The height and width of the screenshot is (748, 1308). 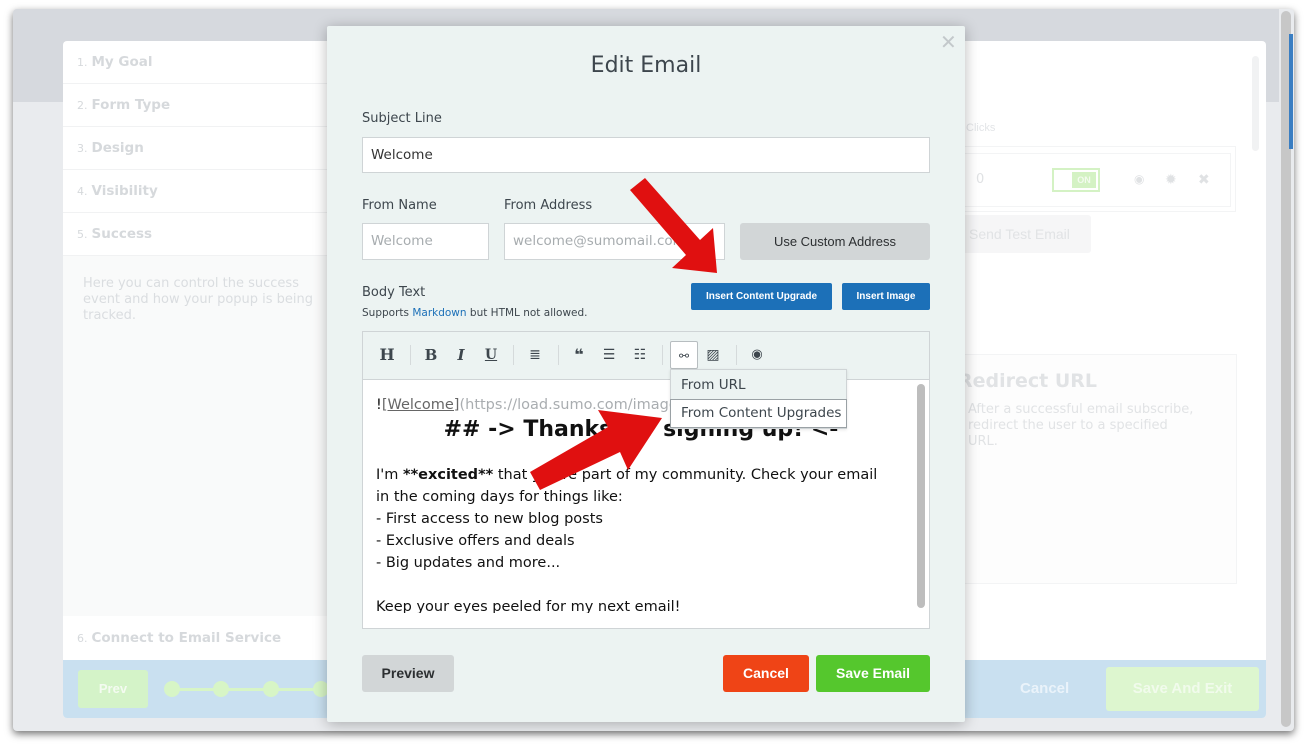 What do you see at coordinates (203, 638) in the screenshot?
I see `step-connect-email: 6. Connect to Email Service` at bounding box center [203, 638].